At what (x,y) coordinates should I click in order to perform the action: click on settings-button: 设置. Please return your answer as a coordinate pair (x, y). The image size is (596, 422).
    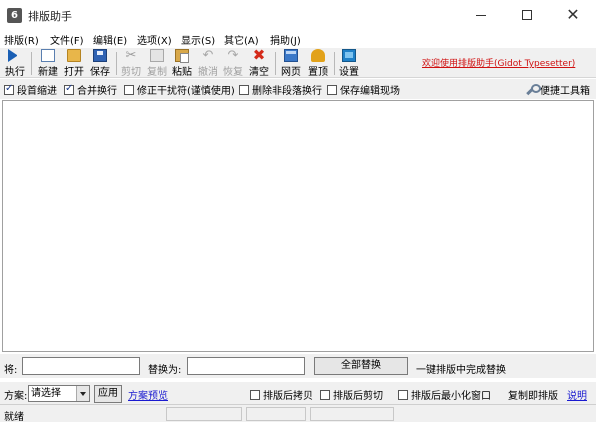
    Looking at the image, I should click on (349, 63).